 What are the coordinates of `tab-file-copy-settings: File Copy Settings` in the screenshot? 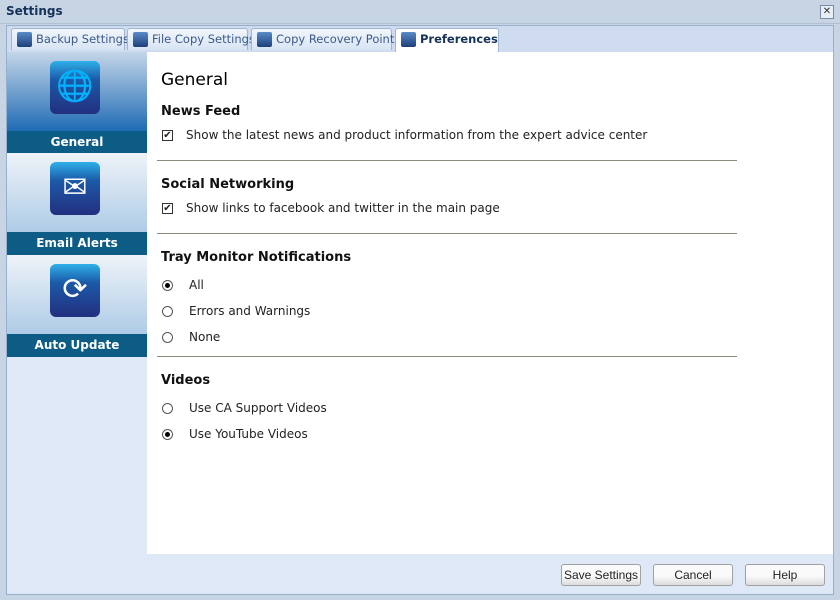 It's located at (191, 39).